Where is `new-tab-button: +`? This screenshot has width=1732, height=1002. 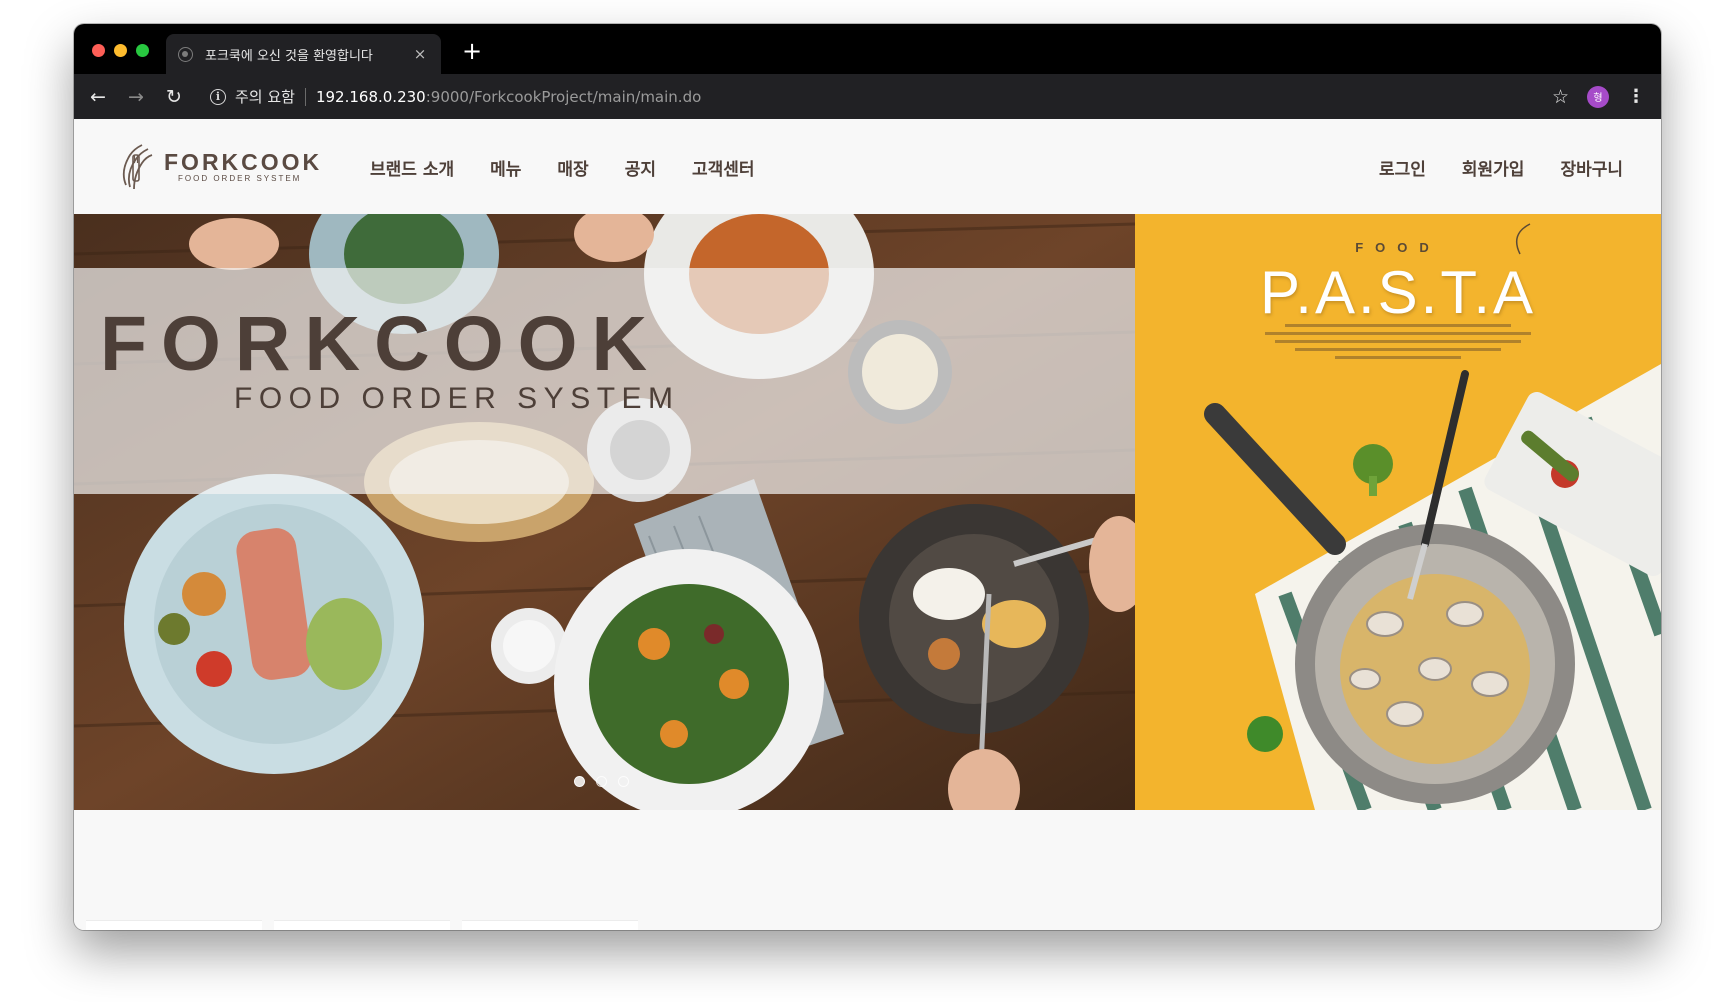
new-tab-button: + is located at coordinates (472, 51).